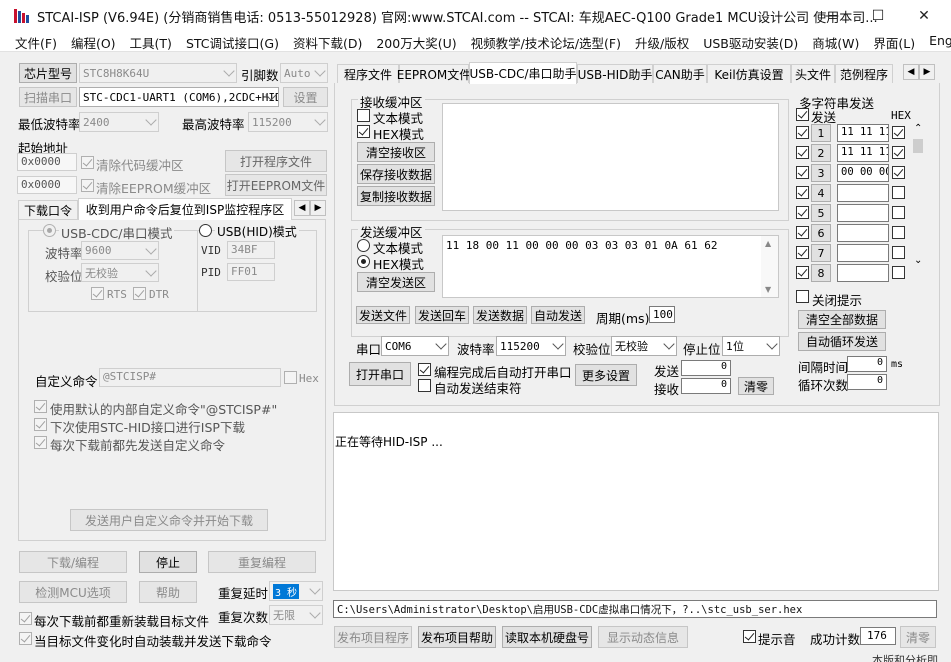 This screenshot has height=662, width=951. What do you see at coordinates (662, 41) in the screenshot?
I see `menu-item: 升级/版权` at bounding box center [662, 41].